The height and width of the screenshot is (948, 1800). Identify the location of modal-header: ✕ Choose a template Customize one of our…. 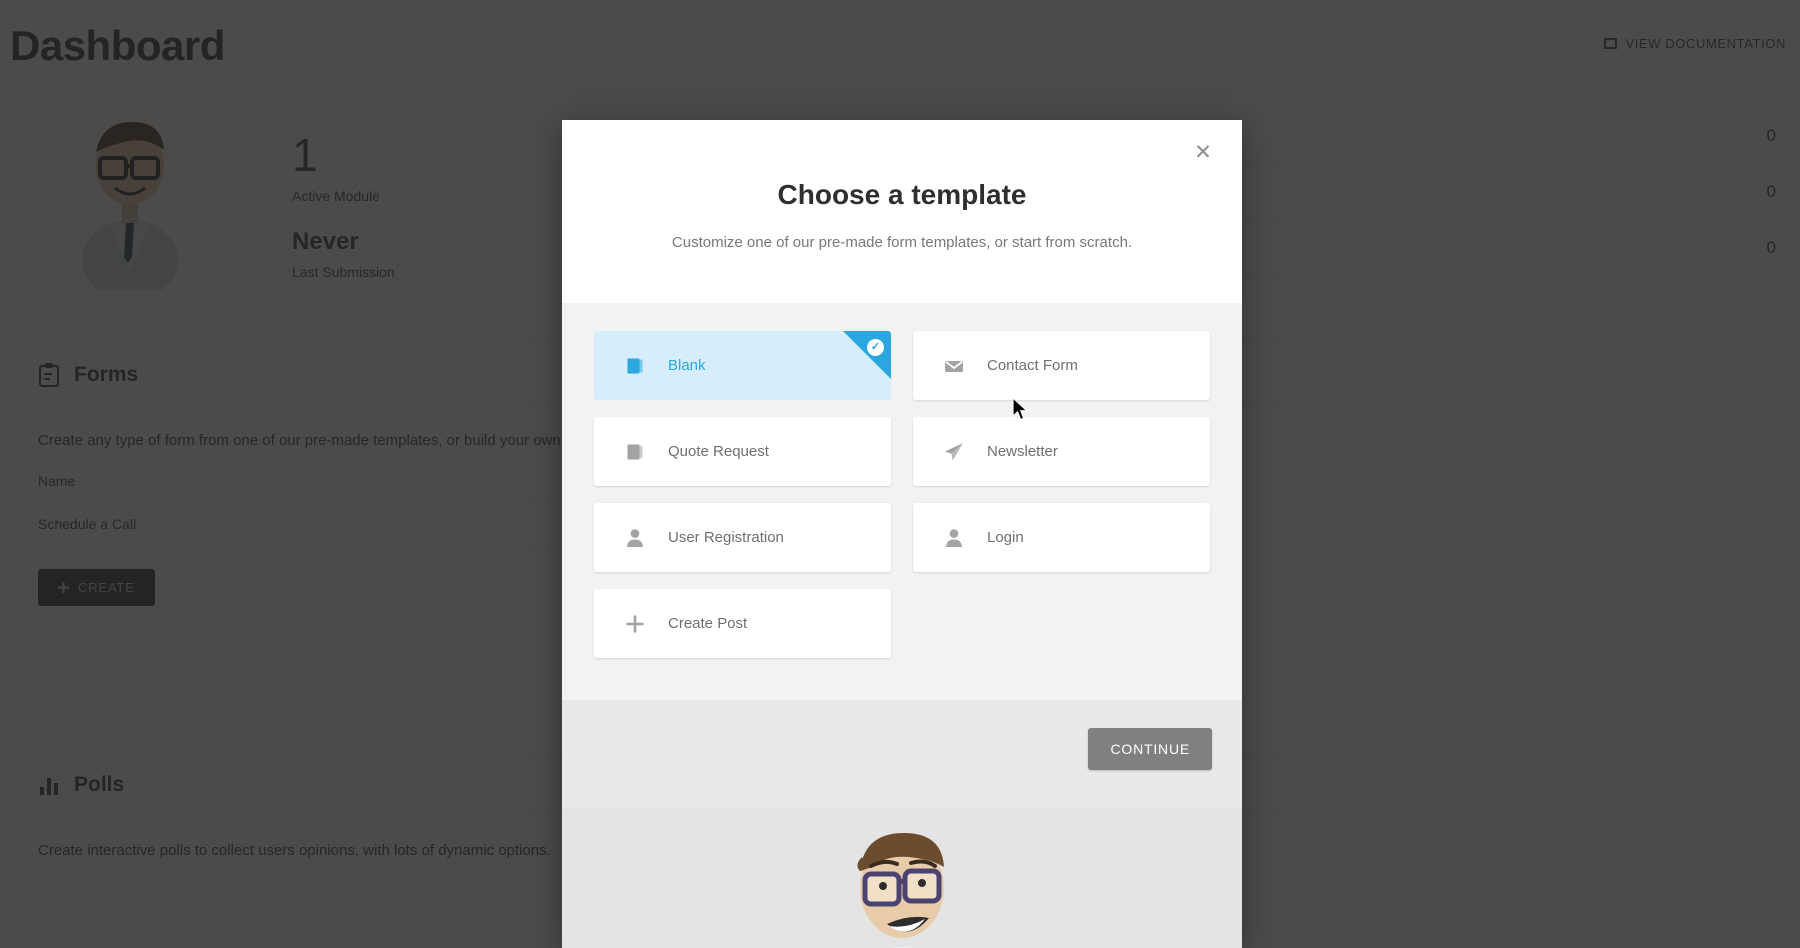
(902, 211).